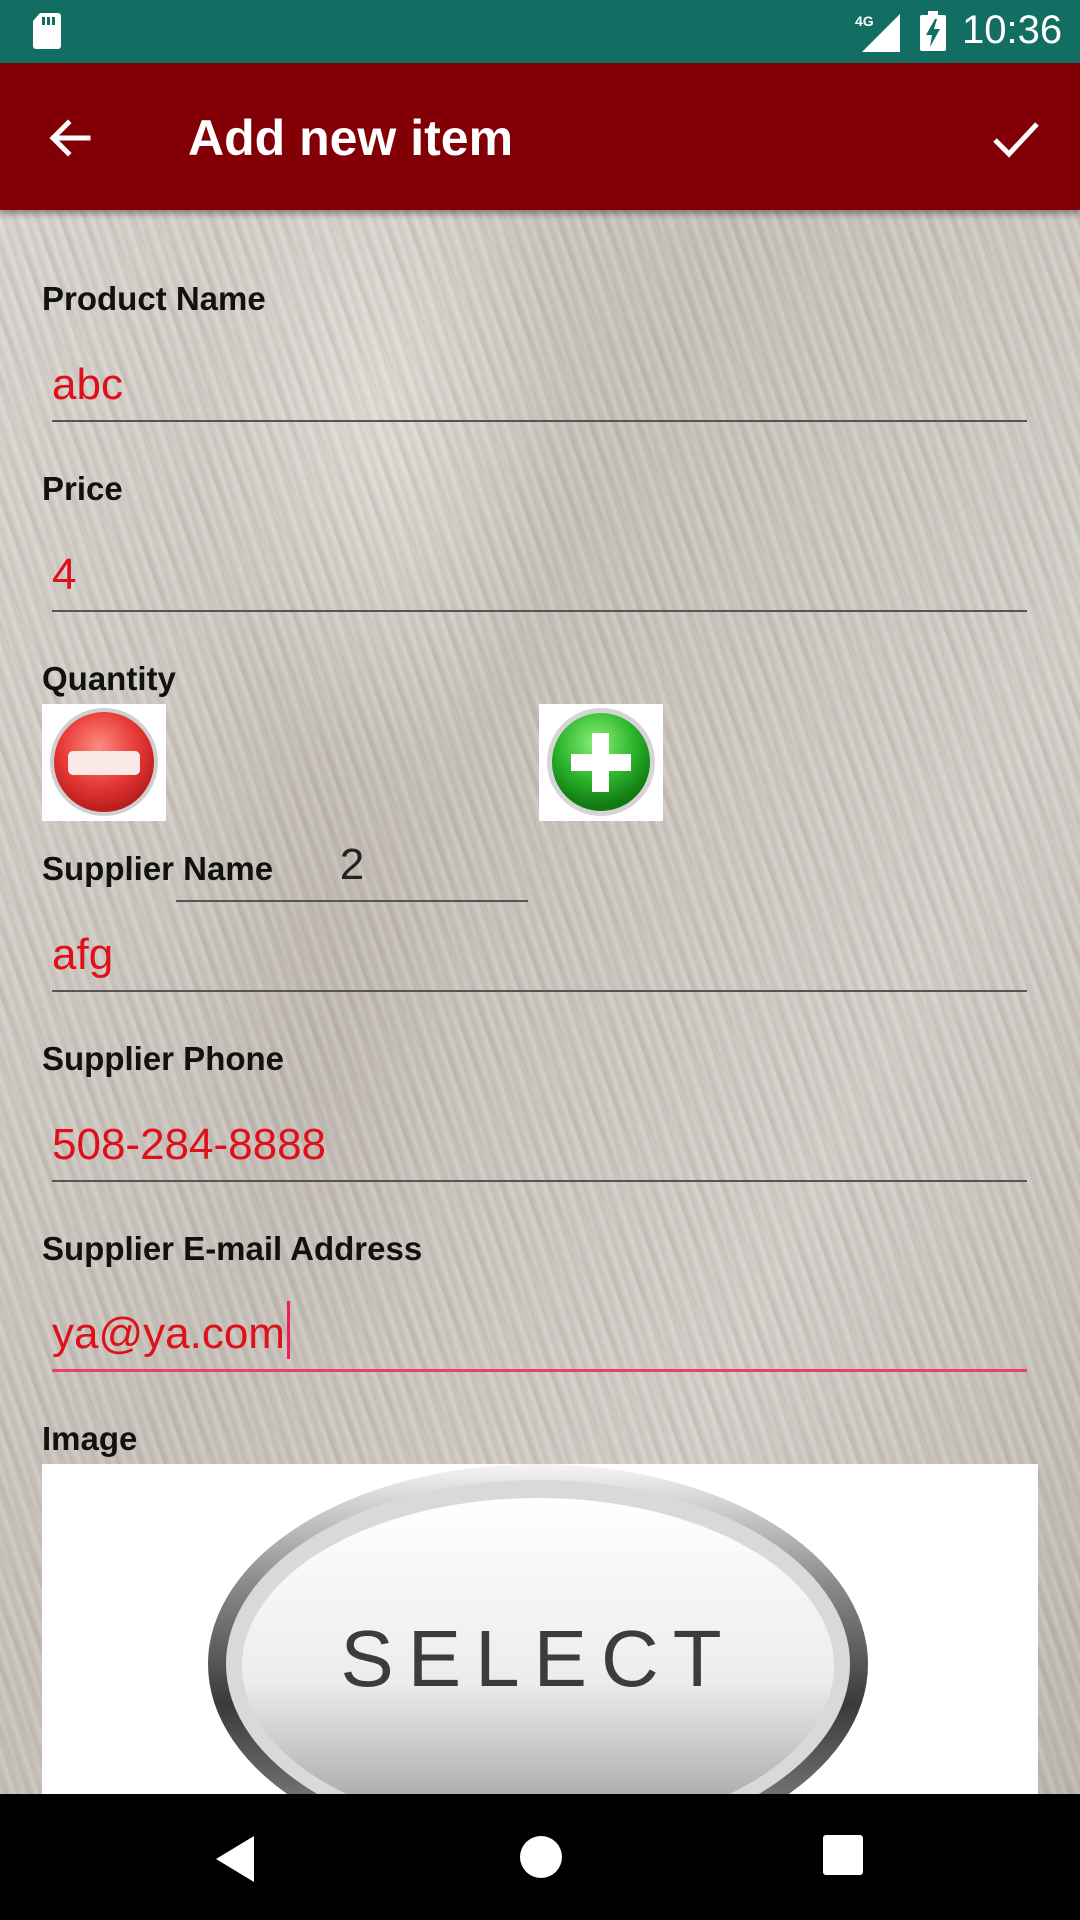 This screenshot has width=1080, height=1920. I want to click on signal-icon: 4G, so click(877, 32).